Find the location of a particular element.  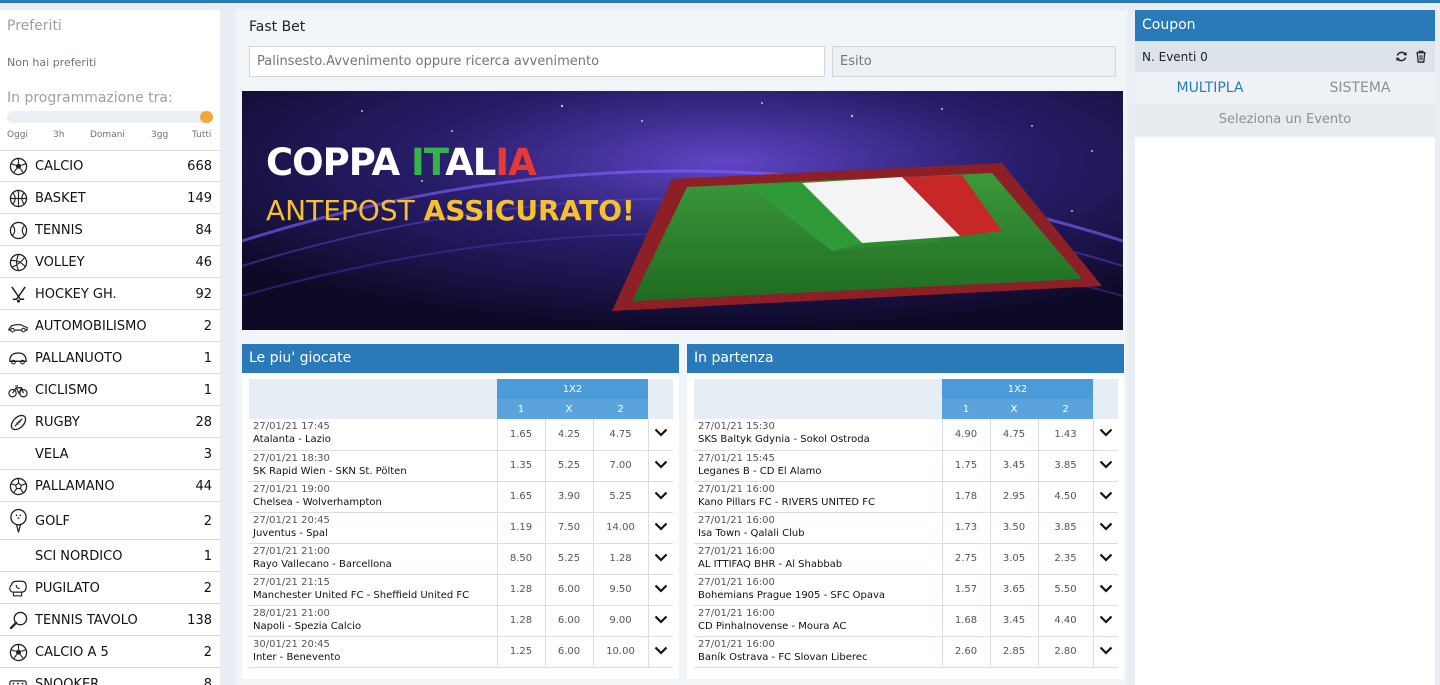

event-cell: 30/01/21 20:45 Inter - Benevento is located at coordinates (373, 652).